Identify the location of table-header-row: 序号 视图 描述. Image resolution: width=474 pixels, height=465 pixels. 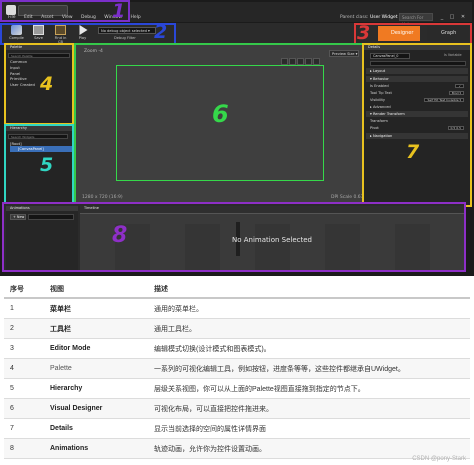
(237, 289).